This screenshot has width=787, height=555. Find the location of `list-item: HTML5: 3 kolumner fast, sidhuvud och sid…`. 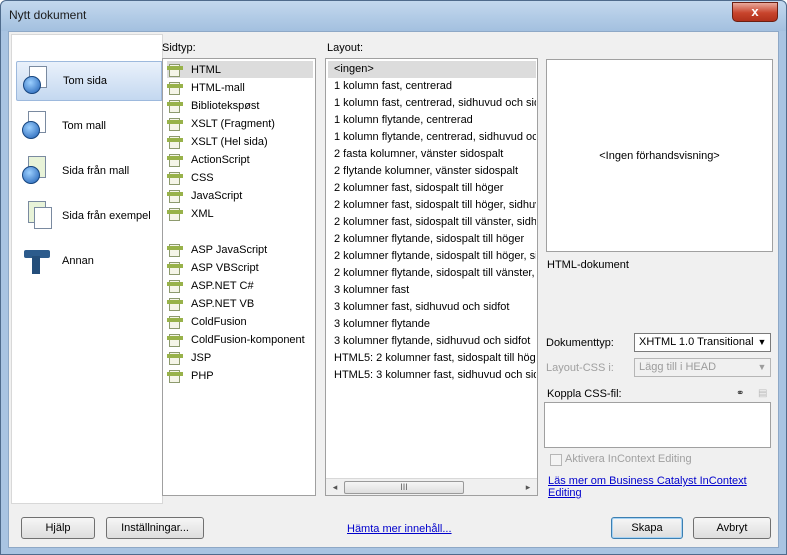

list-item: HTML5: 3 kolumner fast, sidhuvud och sid… is located at coordinates (432, 375).